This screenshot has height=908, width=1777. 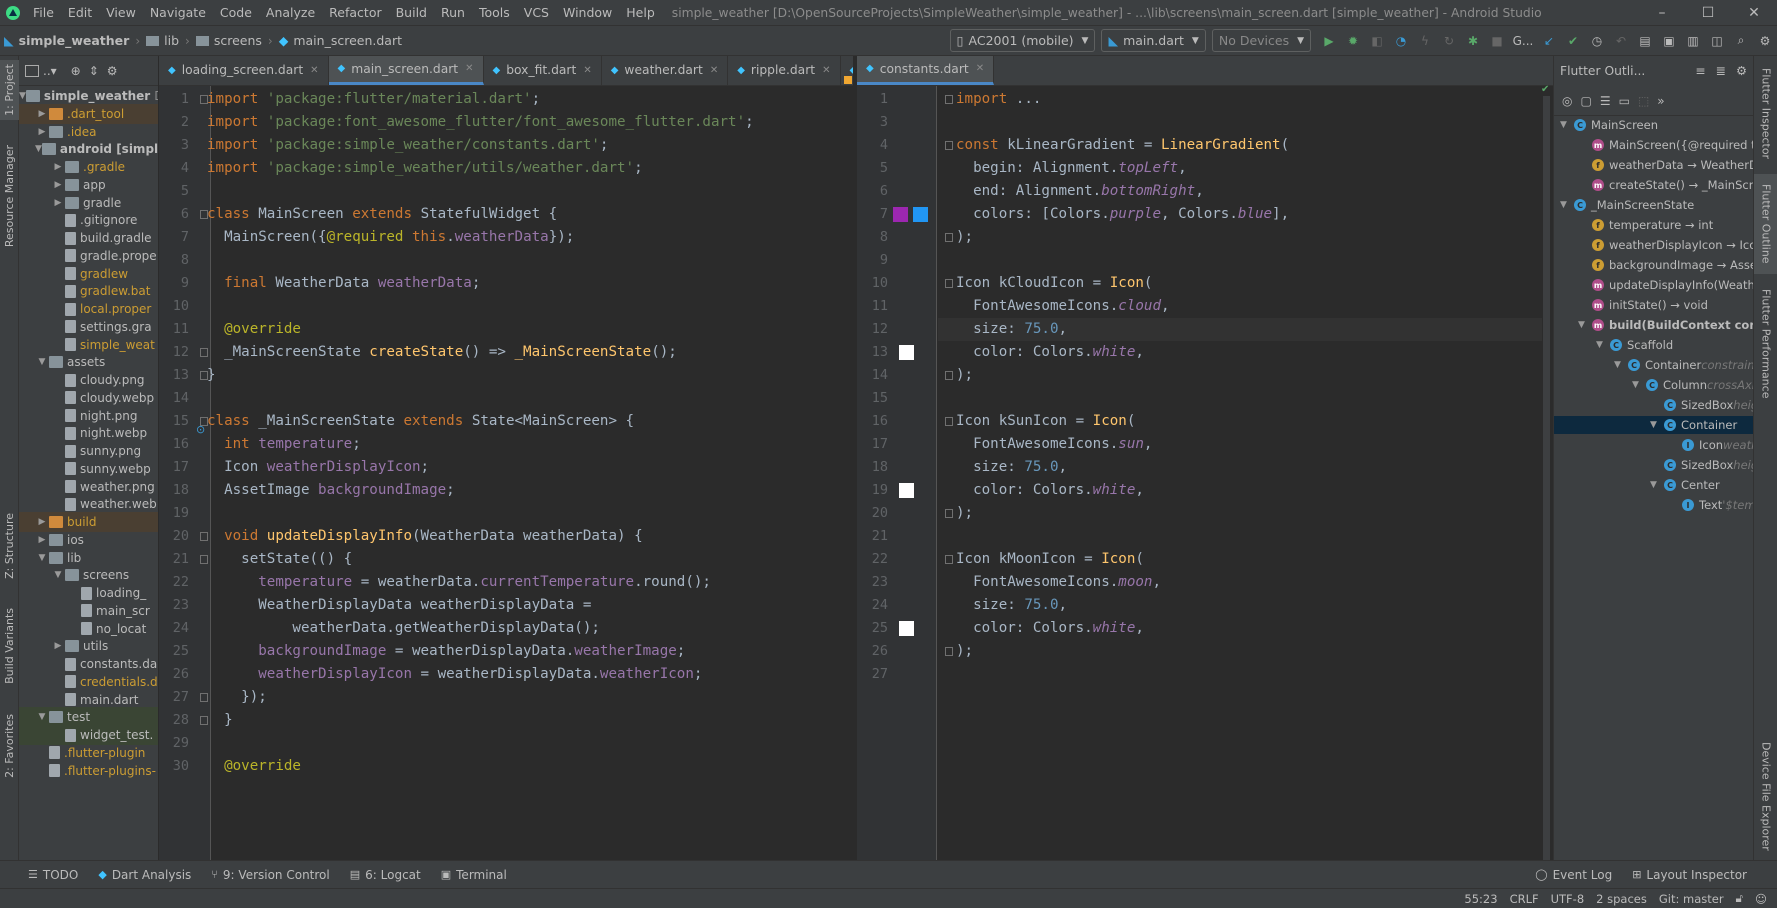 What do you see at coordinates (1717, 41) in the screenshot?
I see `sync-icon: ◫` at bounding box center [1717, 41].